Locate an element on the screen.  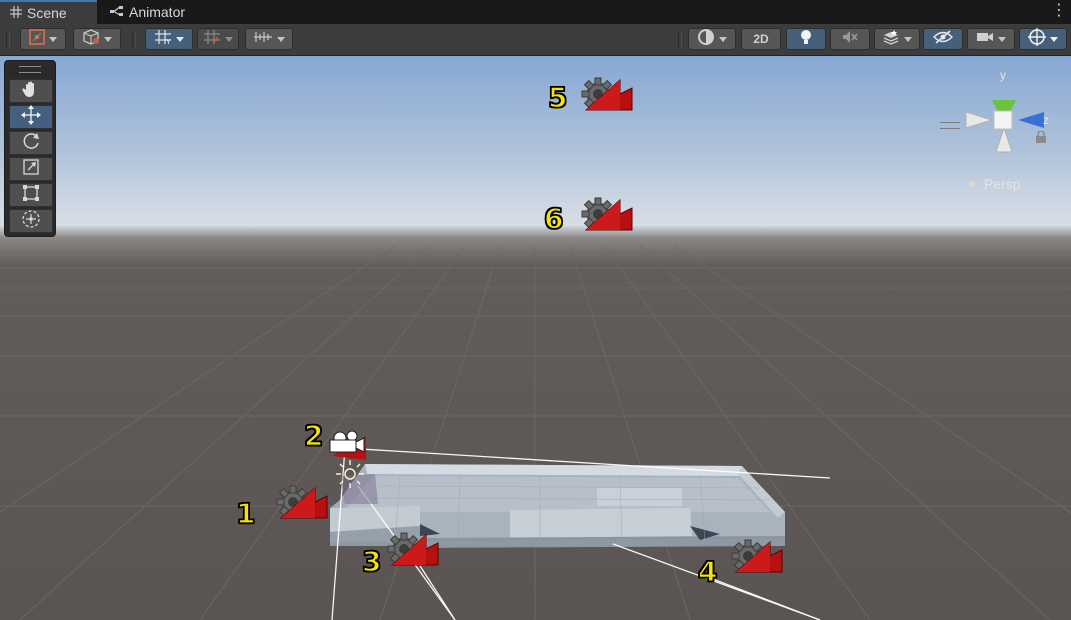
tab-animator: Animator is located at coordinates (150, 12).